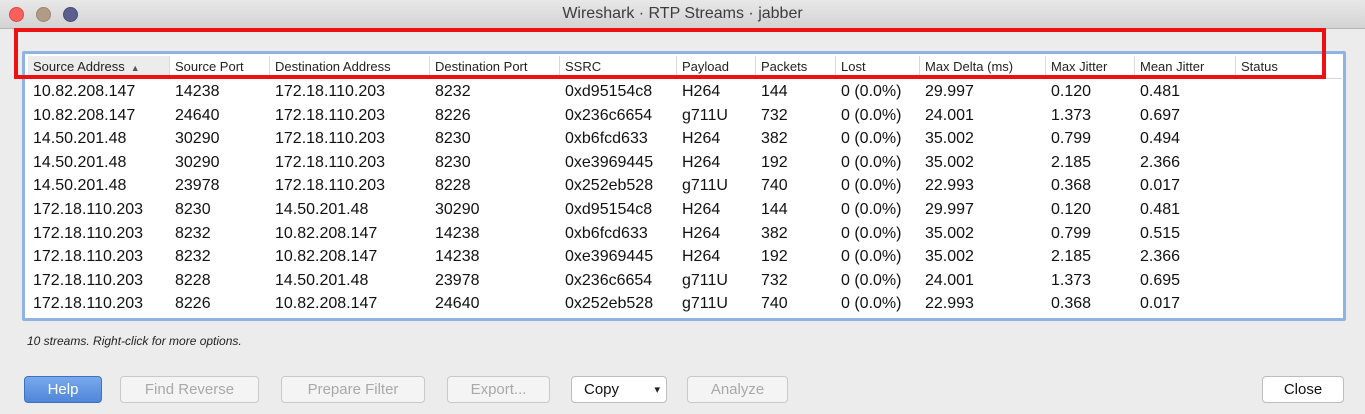 This screenshot has width=1365, height=414. Describe the element at coordinates (1160, 280) in the screenshot. I see `cell-mean-jitter: 0.695` at that location.